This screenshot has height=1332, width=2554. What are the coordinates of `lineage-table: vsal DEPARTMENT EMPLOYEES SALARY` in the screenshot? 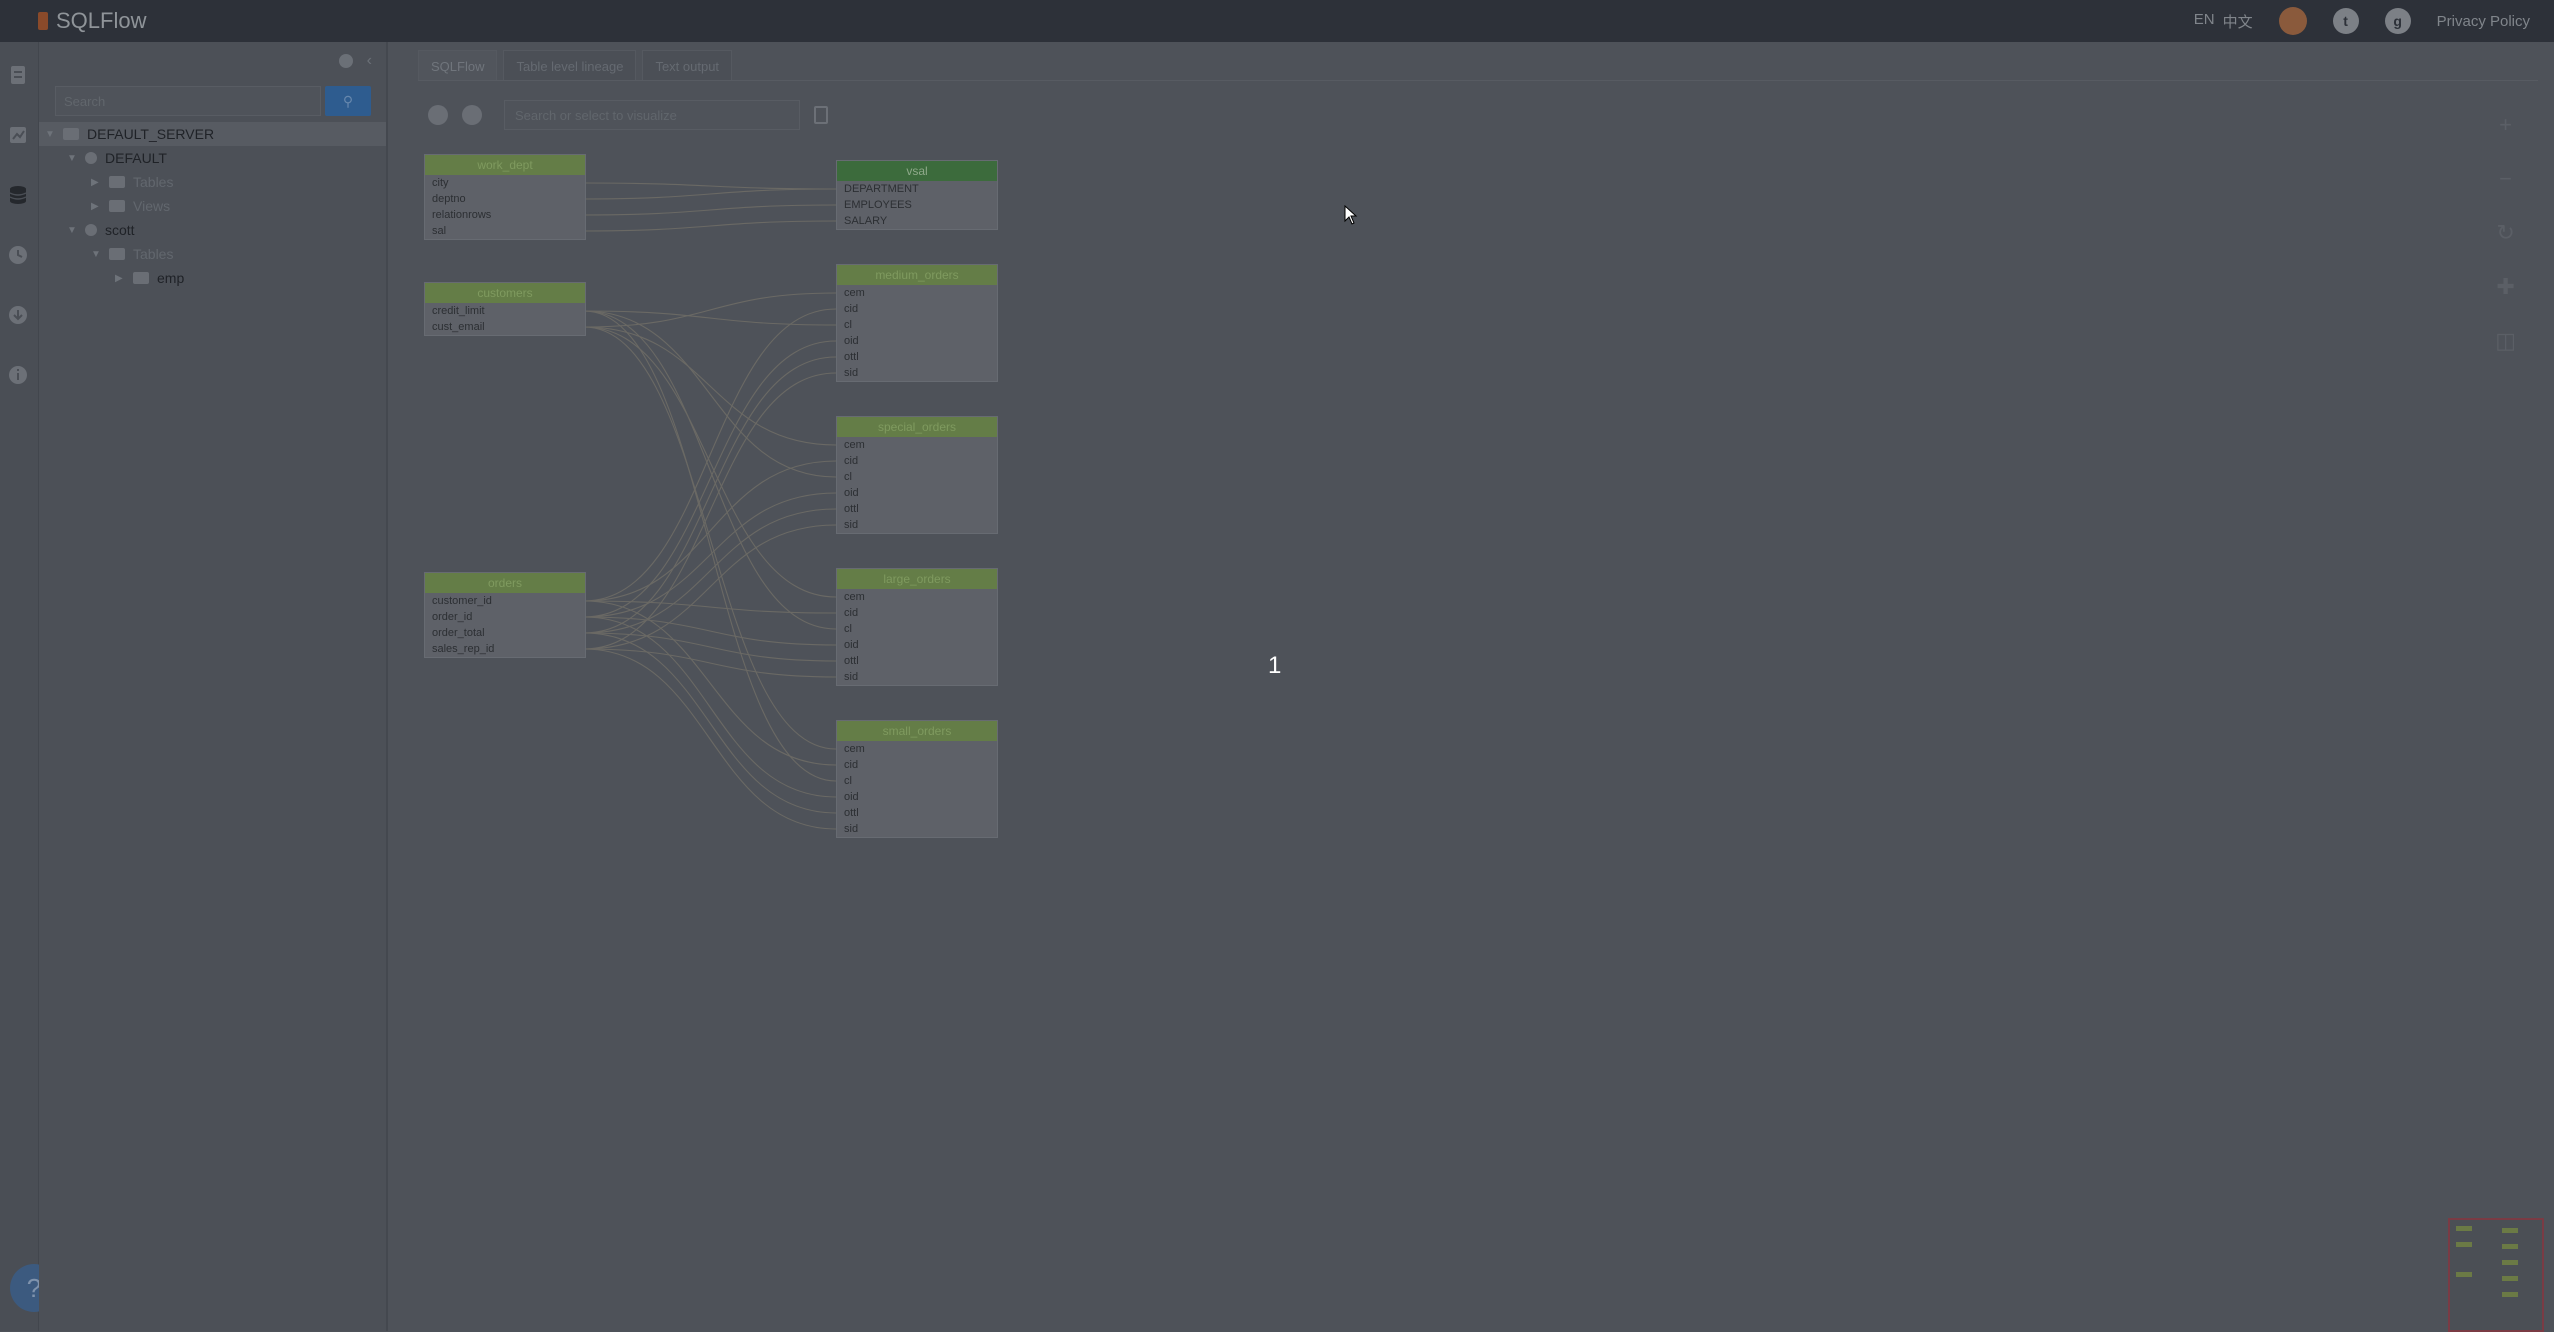 It's located at (917, 195).